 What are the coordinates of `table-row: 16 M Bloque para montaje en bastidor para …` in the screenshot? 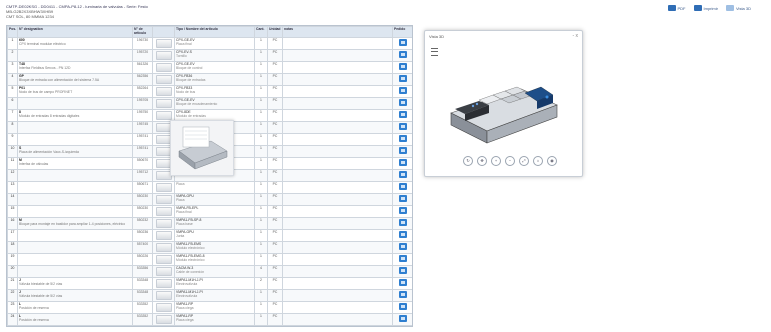 It's located at (209, 223).